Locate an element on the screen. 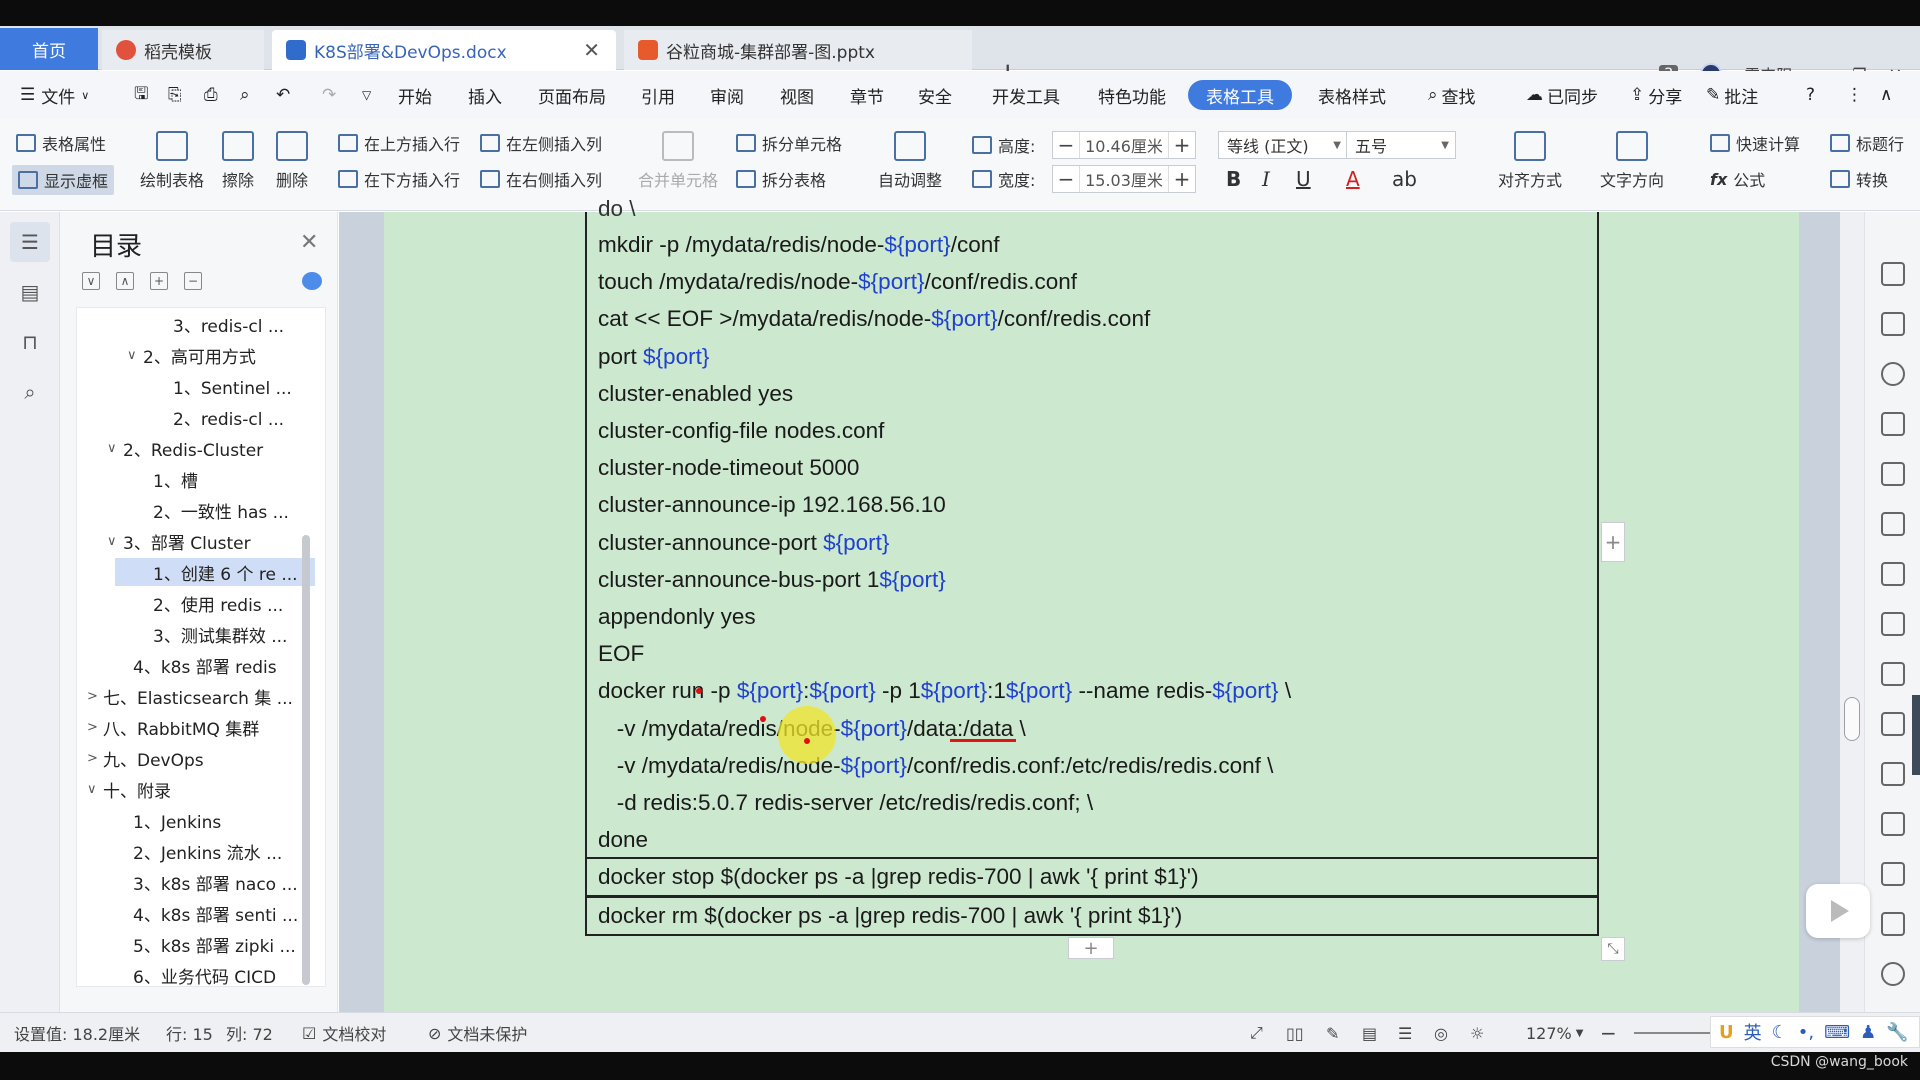 The width and height of the screenshot is (1920, 1080). outline-view-icon: ☰ is located at coordinates (1405, 1033).